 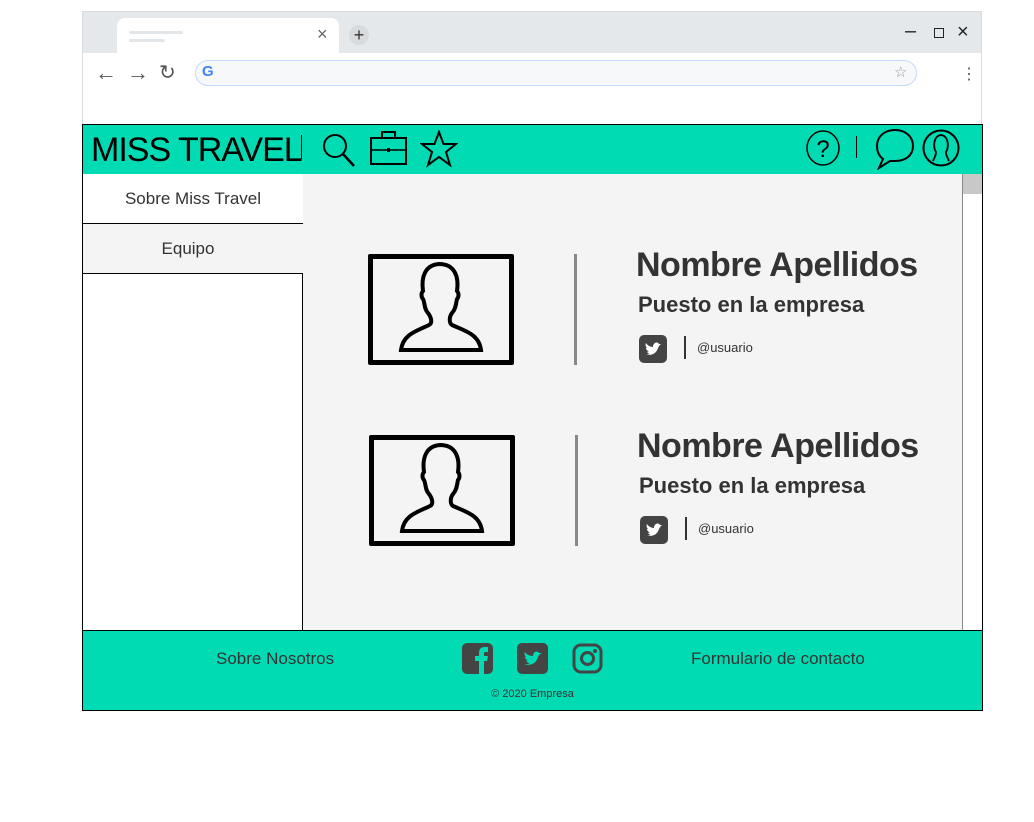 I want to click on search-icon, so click(x=339, y=150).